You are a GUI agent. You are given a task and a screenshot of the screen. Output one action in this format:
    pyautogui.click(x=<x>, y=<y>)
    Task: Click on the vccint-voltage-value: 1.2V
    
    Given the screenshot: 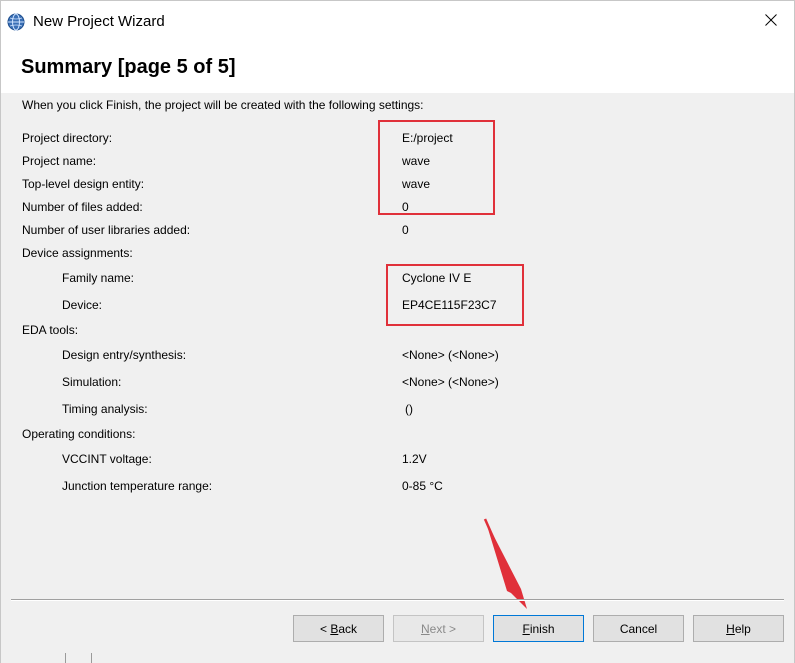 What is the action you would take?
    pyautogui.click(x=414, y=459)
    